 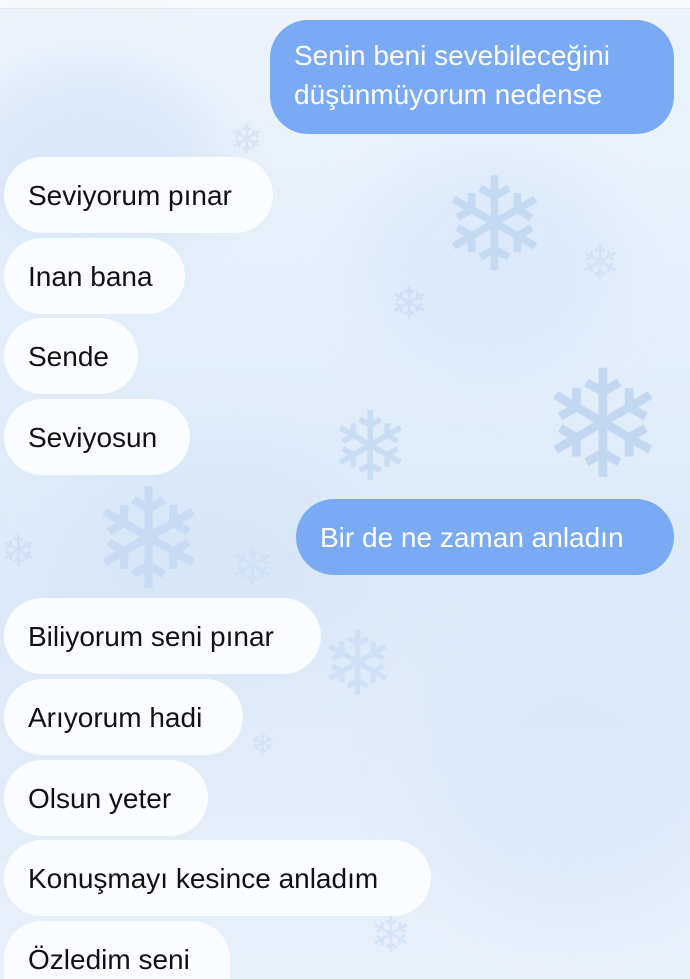 What do you see at coordinates (130, 195) in the screenshot?
I see `message-text: Seviyorum pınar` at bounding box center [130, 195].